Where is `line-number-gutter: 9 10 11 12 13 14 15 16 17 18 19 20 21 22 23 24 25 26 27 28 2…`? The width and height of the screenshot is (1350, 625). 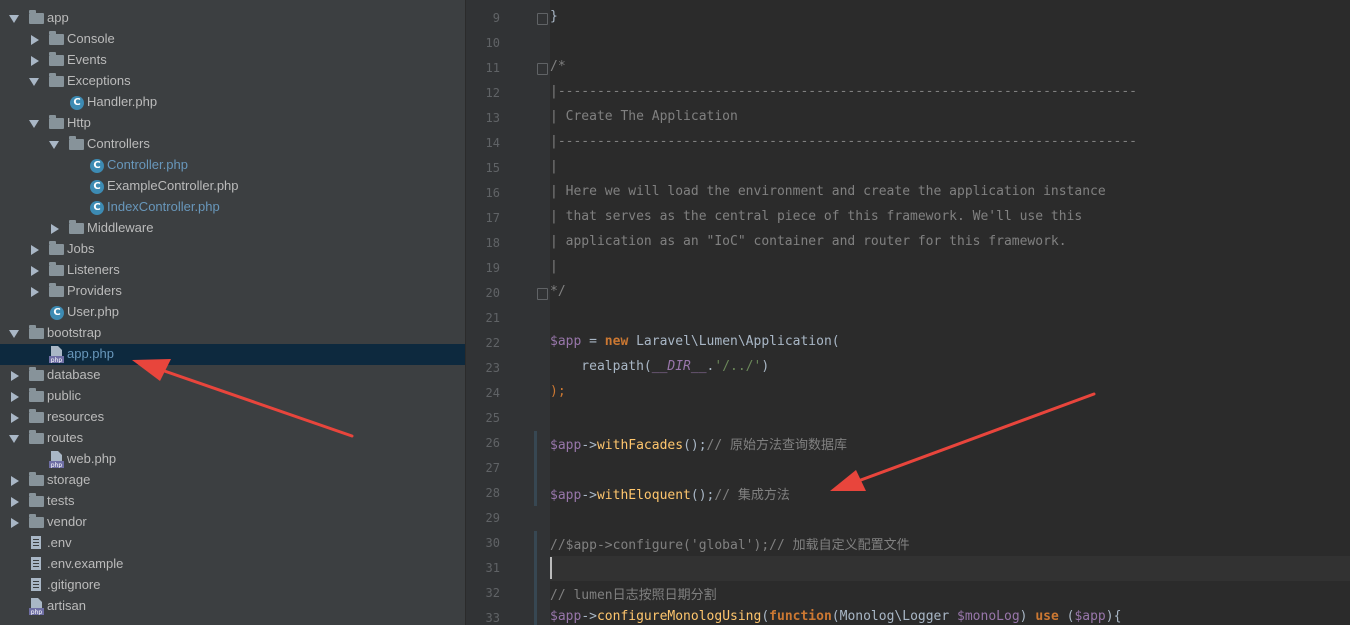
line-number-gutter: 9 10 11 12 13 14 15 16 17 18 19 20 21 22 23 24 25 26 27 28 2… is located at coordinates (508, 312).